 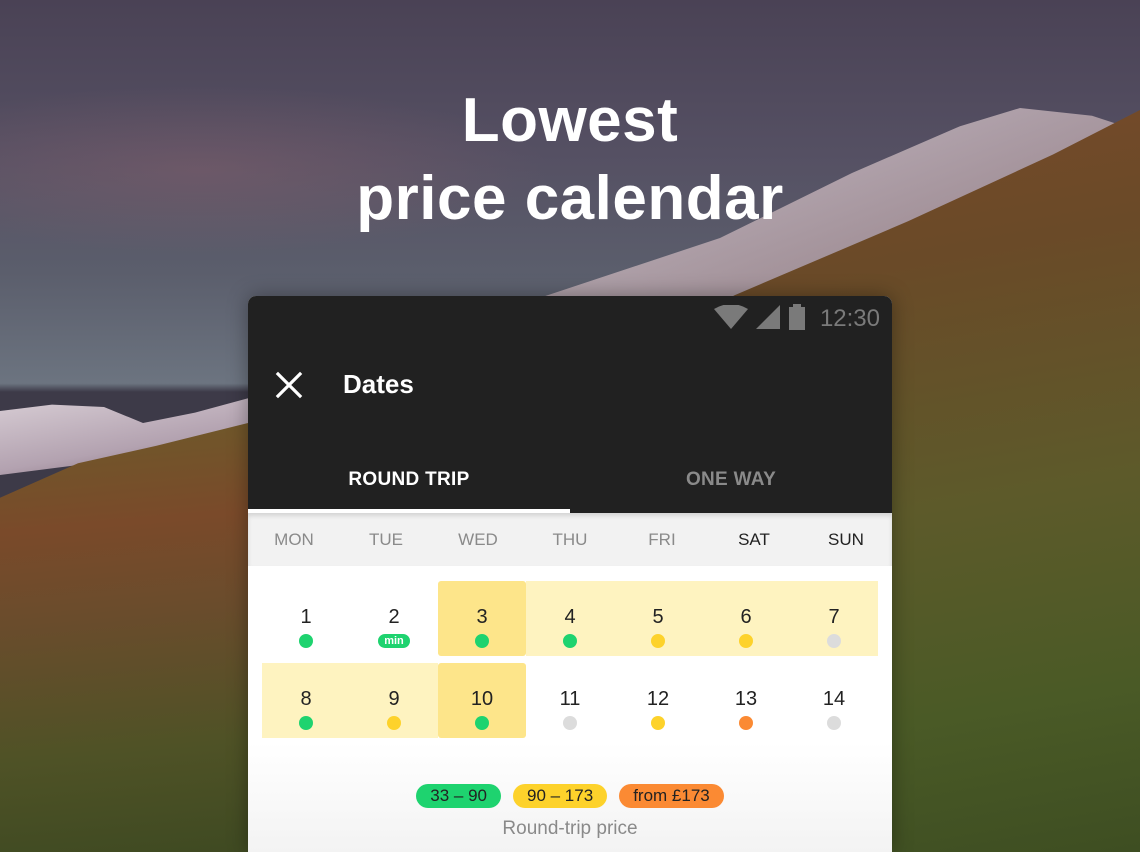 I want to click on day-number: 7, so click(x=834, y=617).